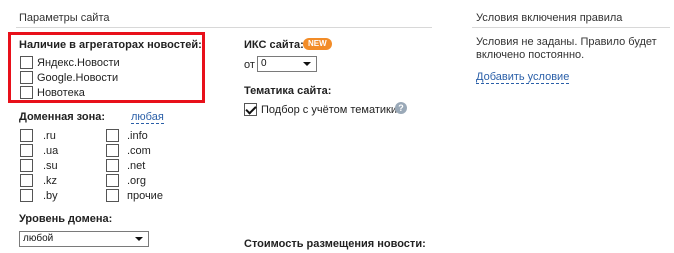 Image resolution: width=674 pixels, height=253 pixels. I want to click on label-zone-ru: .ru, so click(49, 136).